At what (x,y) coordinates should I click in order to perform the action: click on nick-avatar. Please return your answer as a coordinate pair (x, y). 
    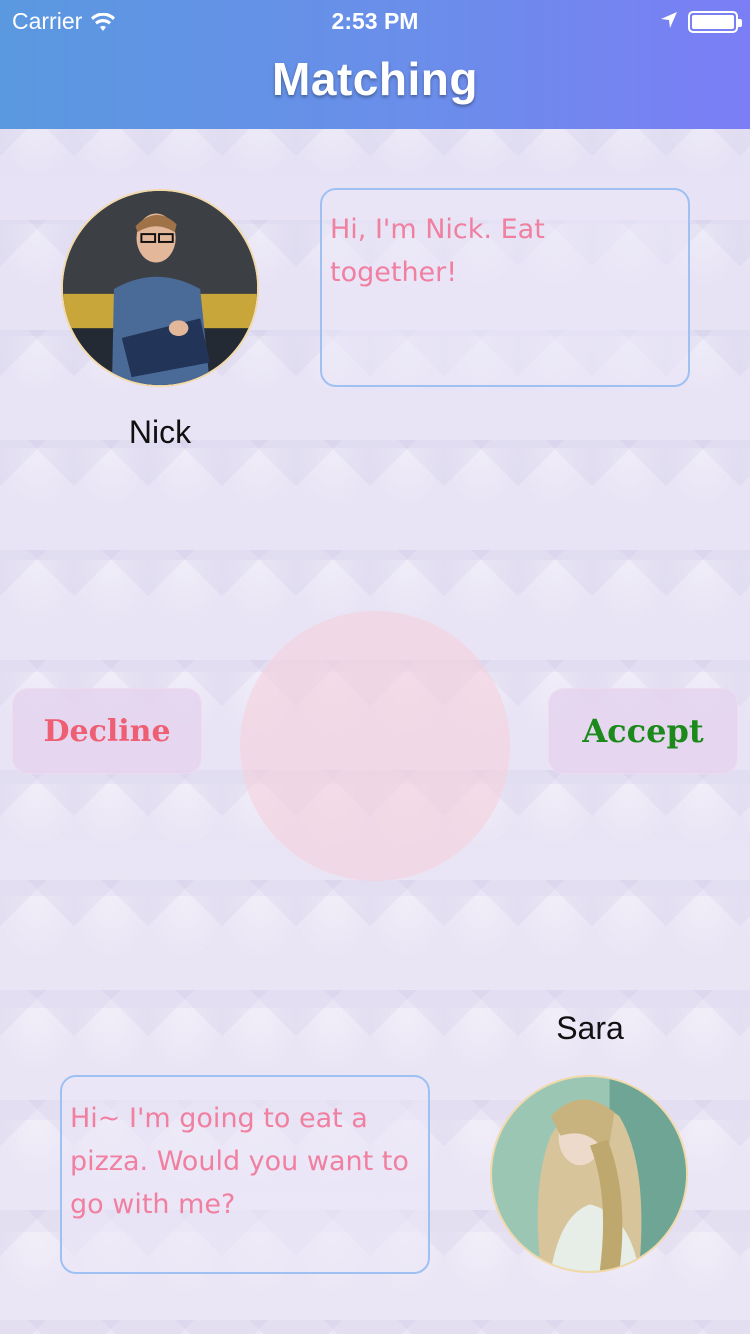
    Looking at the image, I should click on (160, 288).